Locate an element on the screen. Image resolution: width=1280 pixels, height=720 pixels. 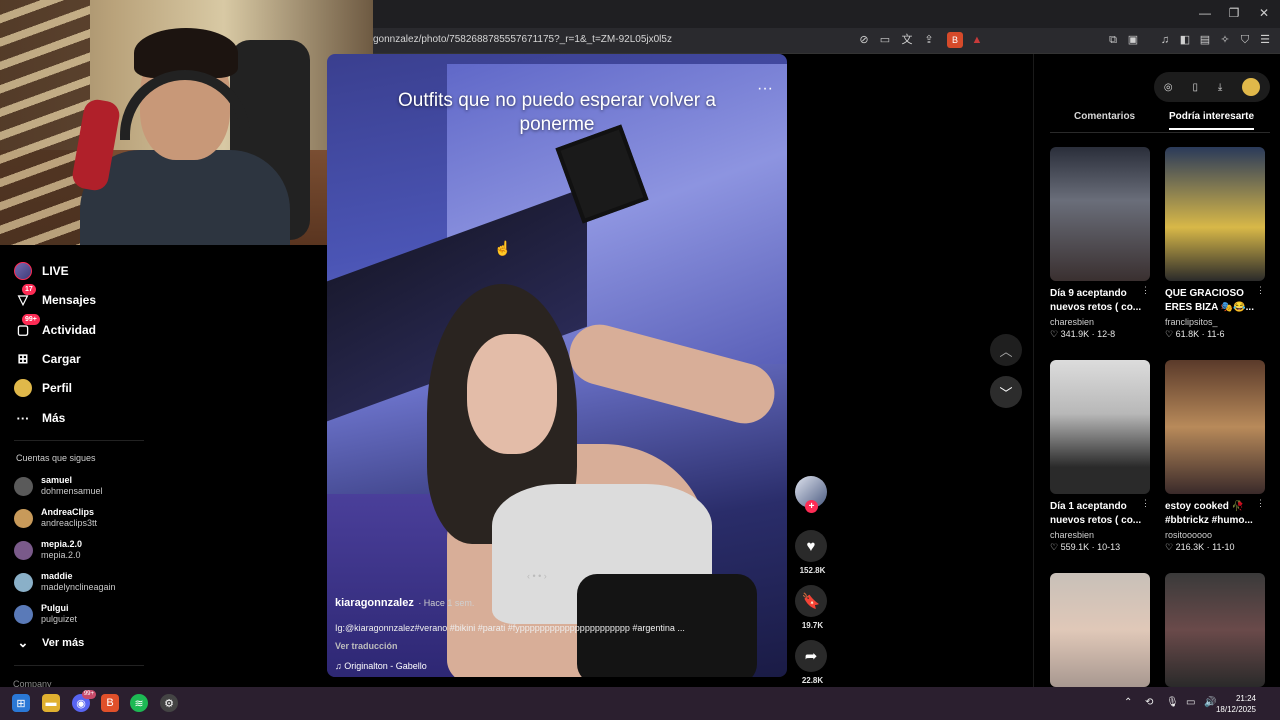
creator-avatar: + is located at coordinates (811, 494).